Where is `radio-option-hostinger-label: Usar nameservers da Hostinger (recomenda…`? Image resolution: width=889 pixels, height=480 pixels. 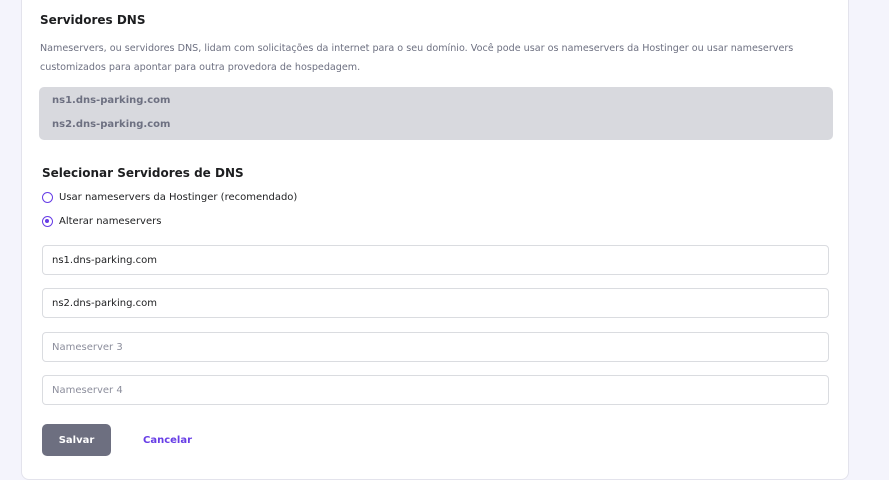 radio-option-hostinger-label: Usar nameservers da Hostinger (recomenda… is located at coordinates (178, 197).